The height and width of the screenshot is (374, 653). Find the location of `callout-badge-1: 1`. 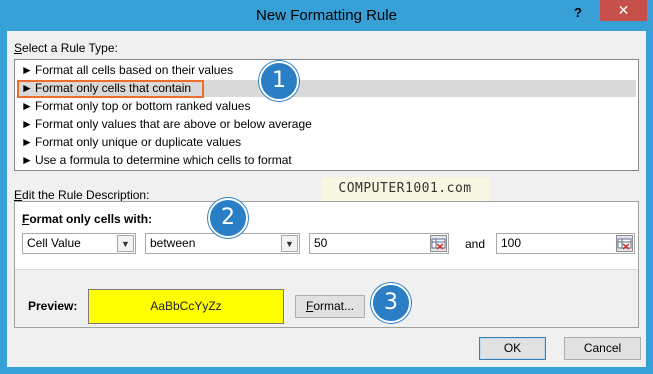

callout-badge-1: 1 is located at coordinates (279, 81).